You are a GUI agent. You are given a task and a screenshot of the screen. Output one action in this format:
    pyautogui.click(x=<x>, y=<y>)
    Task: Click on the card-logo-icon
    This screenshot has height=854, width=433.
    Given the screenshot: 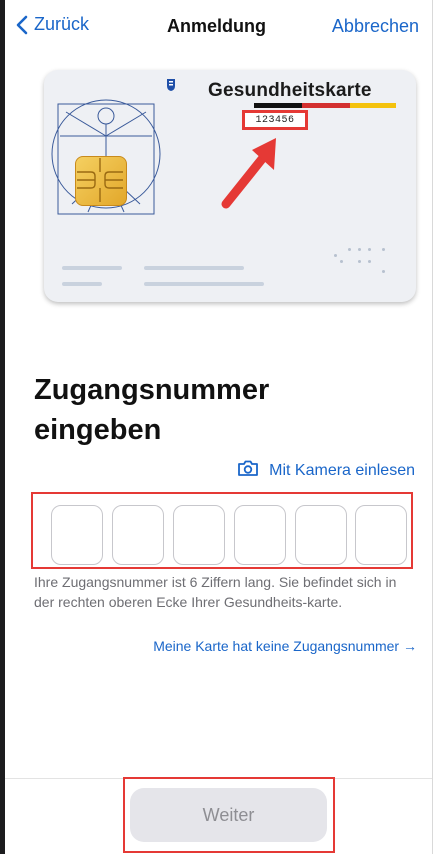 What is the action you would take?
    pyautogui.click(x=171, y=85)
    